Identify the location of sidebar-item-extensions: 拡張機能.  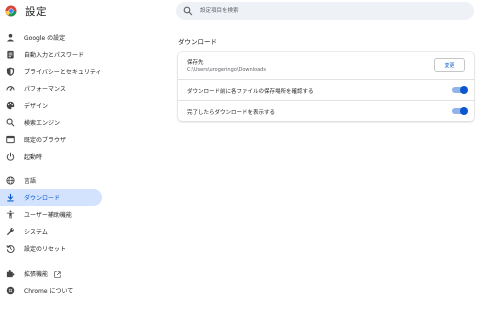
(51, 273).